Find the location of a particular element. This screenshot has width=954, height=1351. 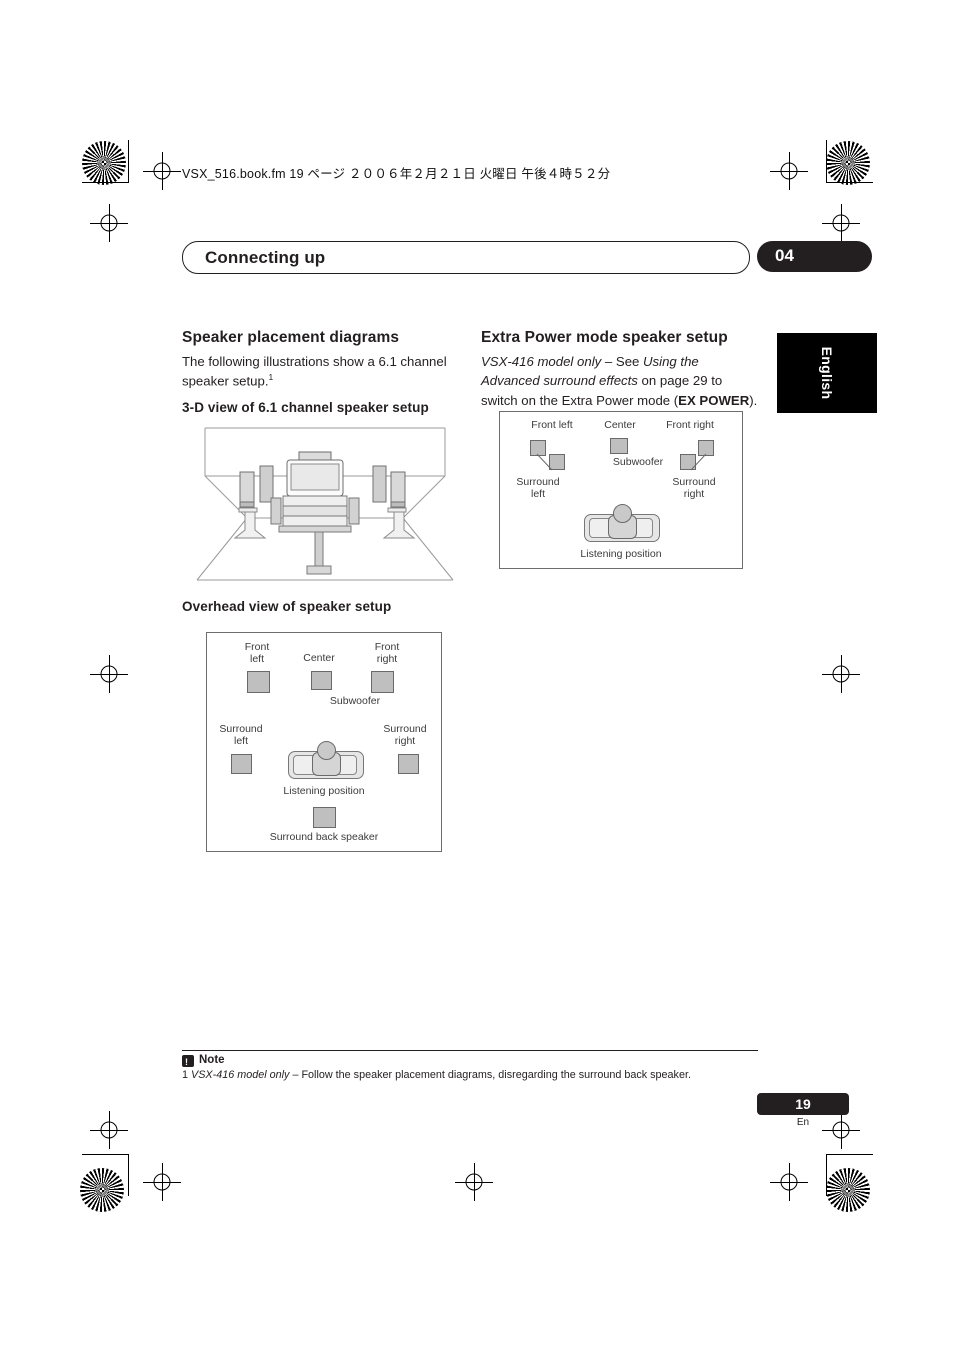

overhead-label-surround-left: Surround left is located at coordinates (241, 735).